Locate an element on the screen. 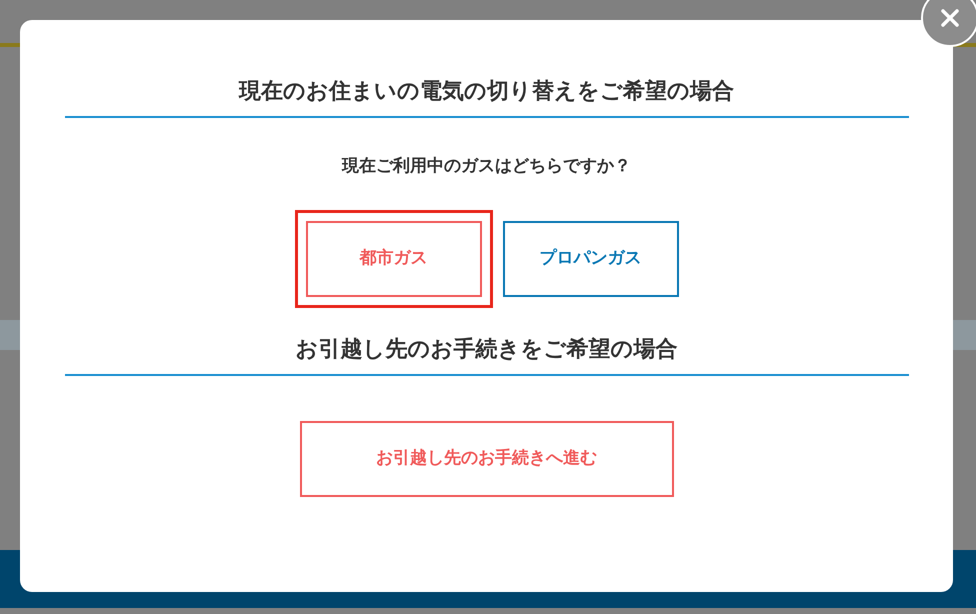  option-button: 都市ガス is located at coordinates (394, 258).